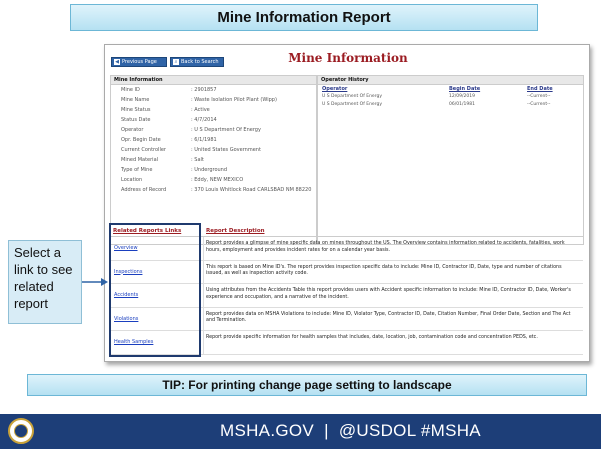  Describe the element at coordinates (462, 96) in the screenshot. I see `begin-date-cell: 12/09/2019` at that location.